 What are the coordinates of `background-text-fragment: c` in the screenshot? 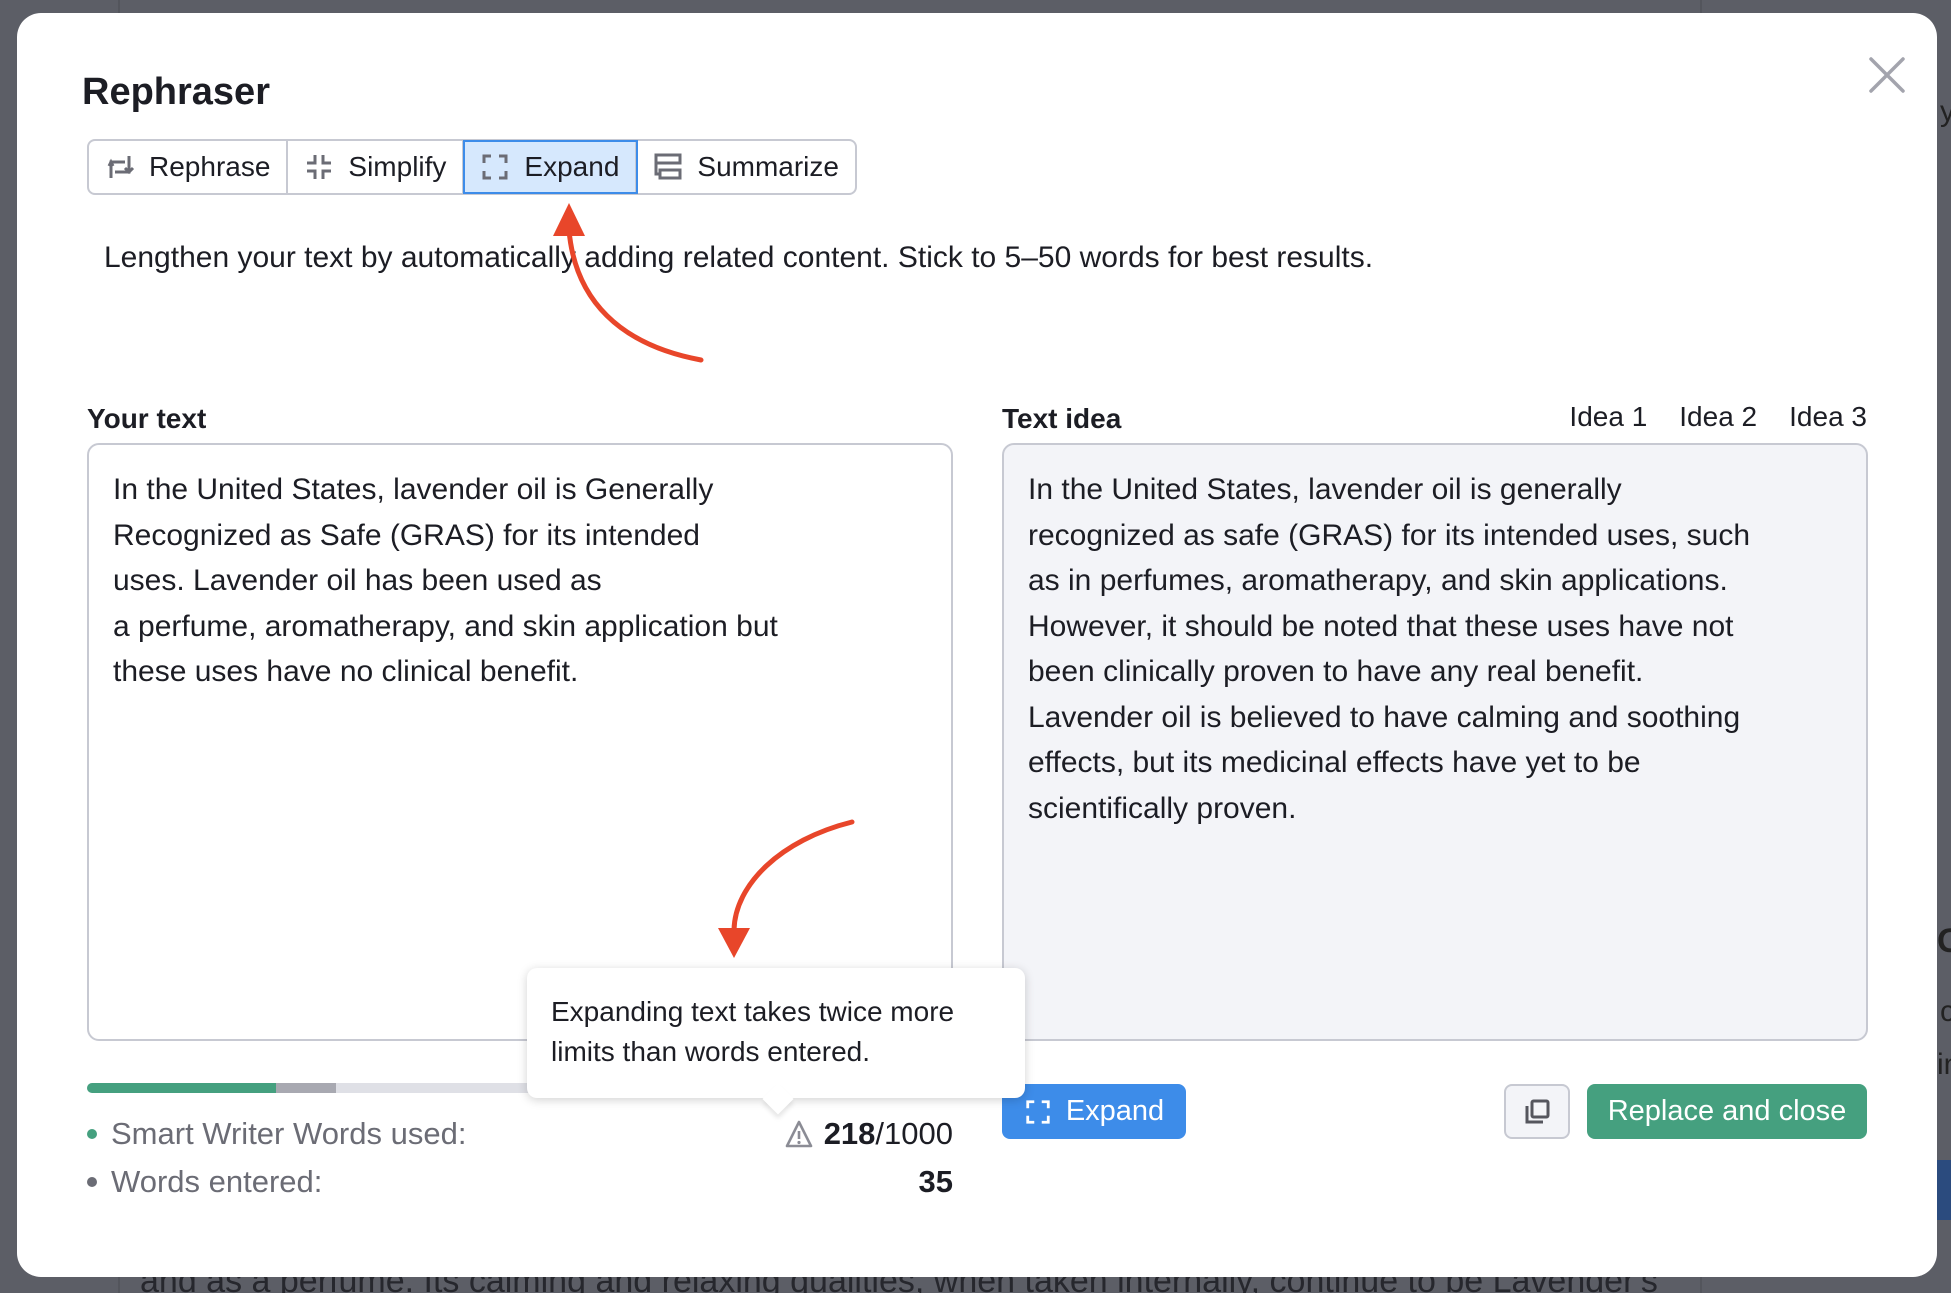 It's located at (1945, 1011).